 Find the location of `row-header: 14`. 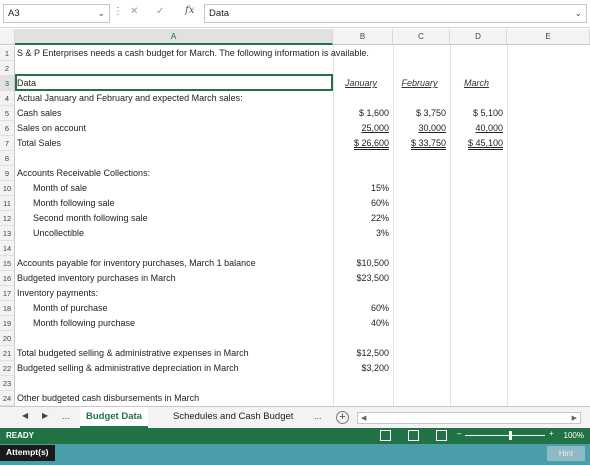

row-header: 14 is located at coordinates (7, 248).